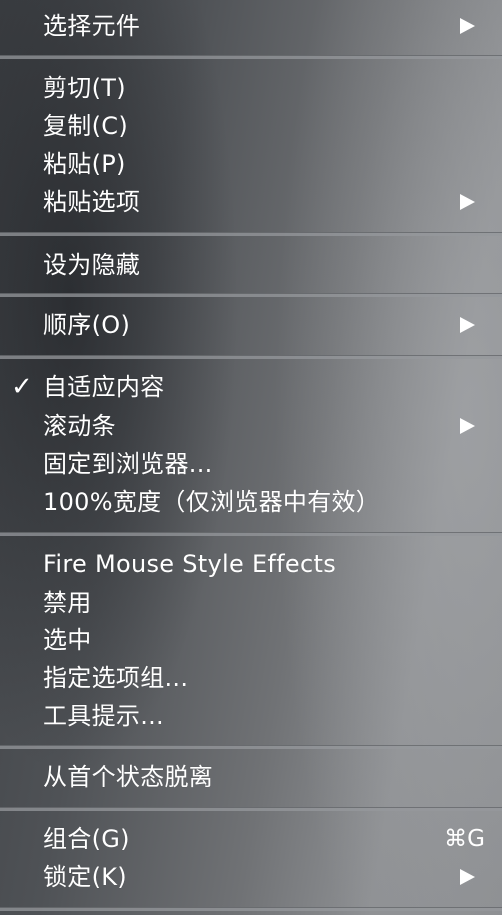  What do you see at coordinates (92, 202) in the screenshot?
I see `menu-item-label: 粘贴选项` at bounding box center [92, 202].